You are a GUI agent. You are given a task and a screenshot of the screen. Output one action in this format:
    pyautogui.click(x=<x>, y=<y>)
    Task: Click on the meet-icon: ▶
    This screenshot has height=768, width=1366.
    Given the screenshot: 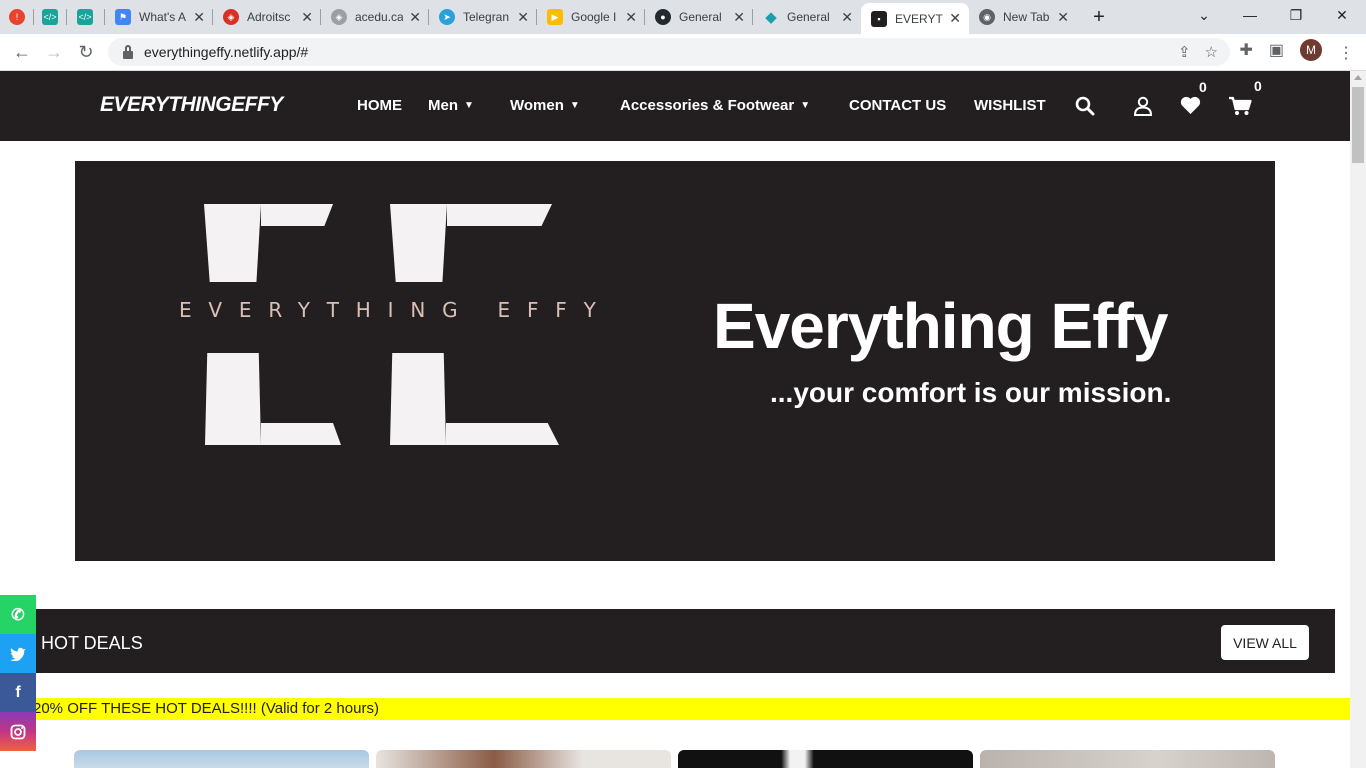 What is the action you would take?
    pyautogui.click(x=555, y=17)
    